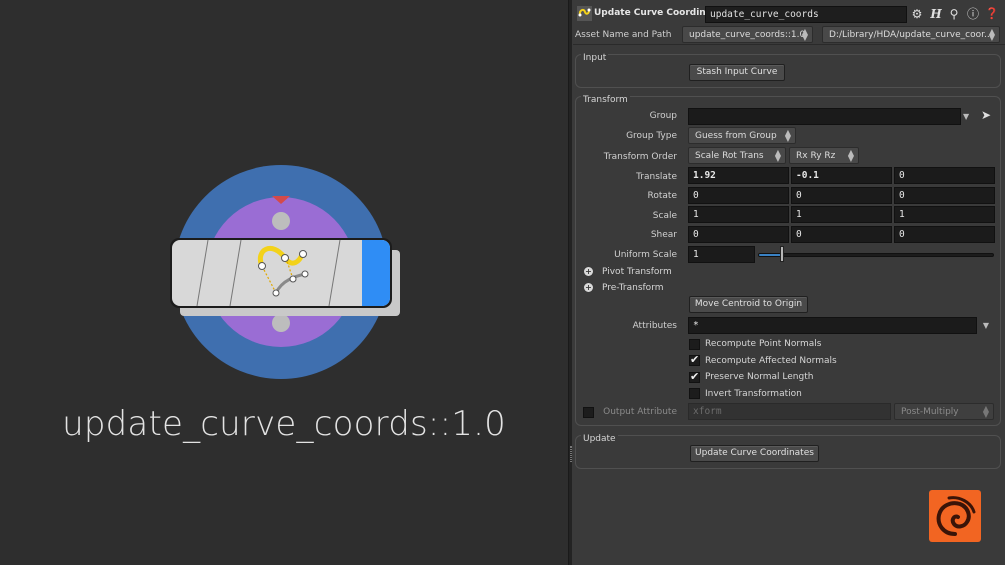 The height and width of the screenshot is (565, 1005). Describe the element at coordinates (281, 221) in the screenshot. I see `node-input-connector` at that location.